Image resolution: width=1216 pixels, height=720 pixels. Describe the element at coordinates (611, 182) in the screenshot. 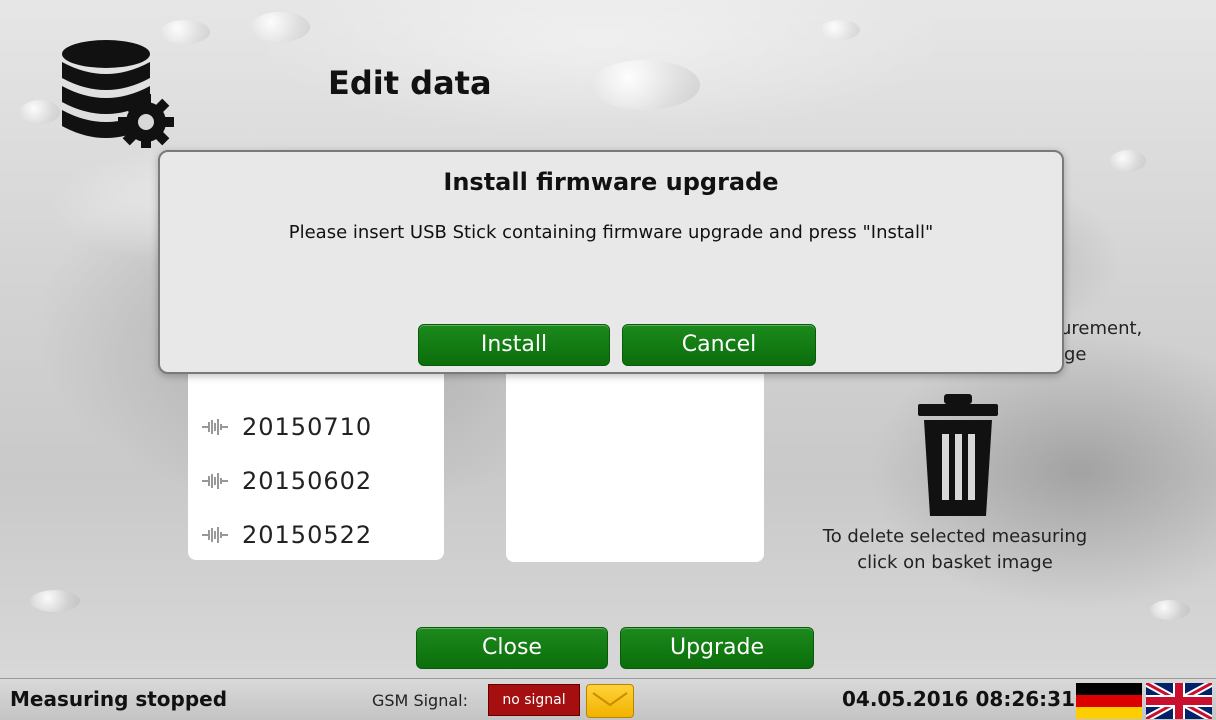

I see `dialog-title: Install firmware upgrade` at that location.